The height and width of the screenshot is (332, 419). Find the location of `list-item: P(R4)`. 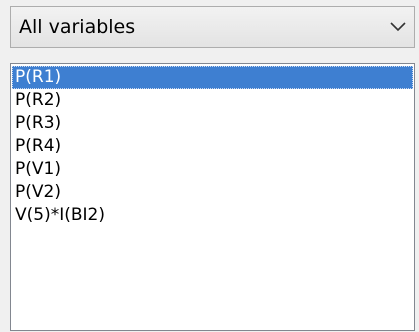

list-item: P(R4) is located at coordinates (212, 146).